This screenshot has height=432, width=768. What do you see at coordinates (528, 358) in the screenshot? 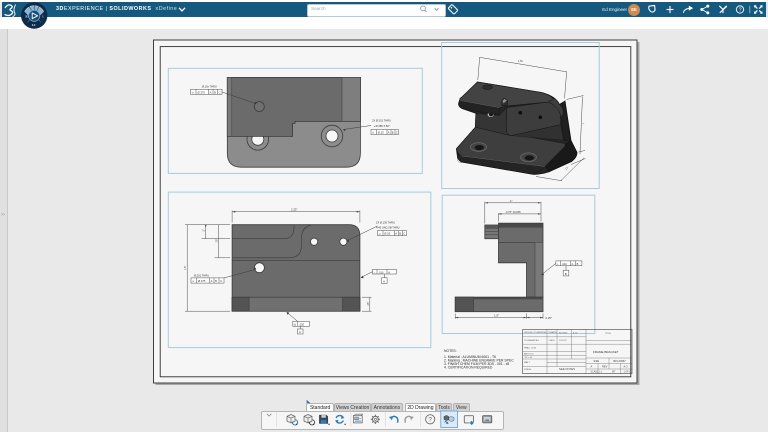
I see `svg-text: .XX ±.01` at bounding box center [528, 358].